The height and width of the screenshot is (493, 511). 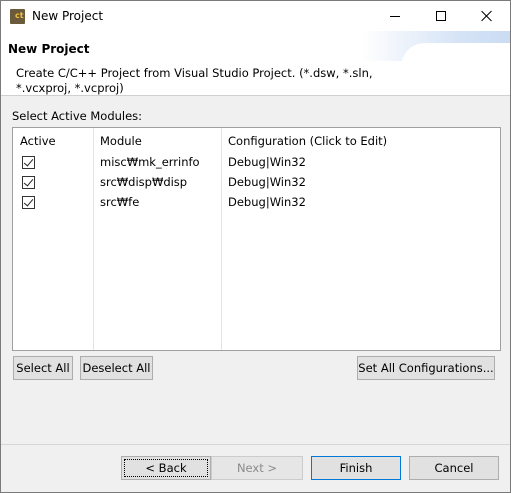 What do you see at coordinates (17, 16) in the screenshot?
I see `app-icon` at bounding box center [17, 16].